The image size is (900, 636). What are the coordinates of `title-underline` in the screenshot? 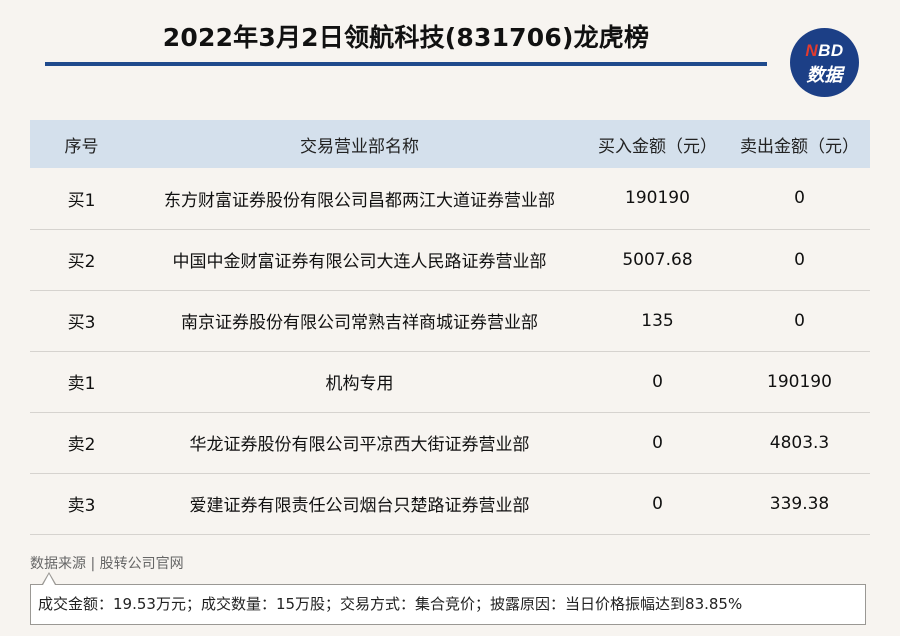 It's located at (406, 64).